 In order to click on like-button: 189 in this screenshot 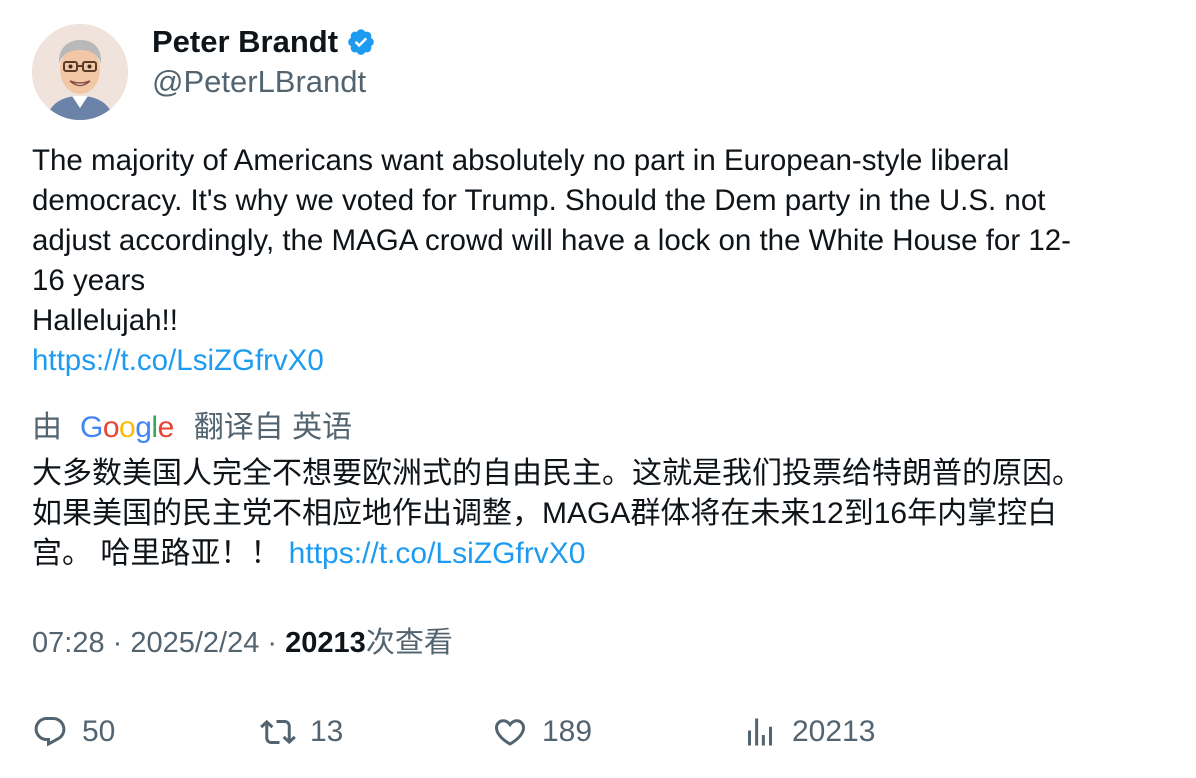, I will do `click(542, 732)`.